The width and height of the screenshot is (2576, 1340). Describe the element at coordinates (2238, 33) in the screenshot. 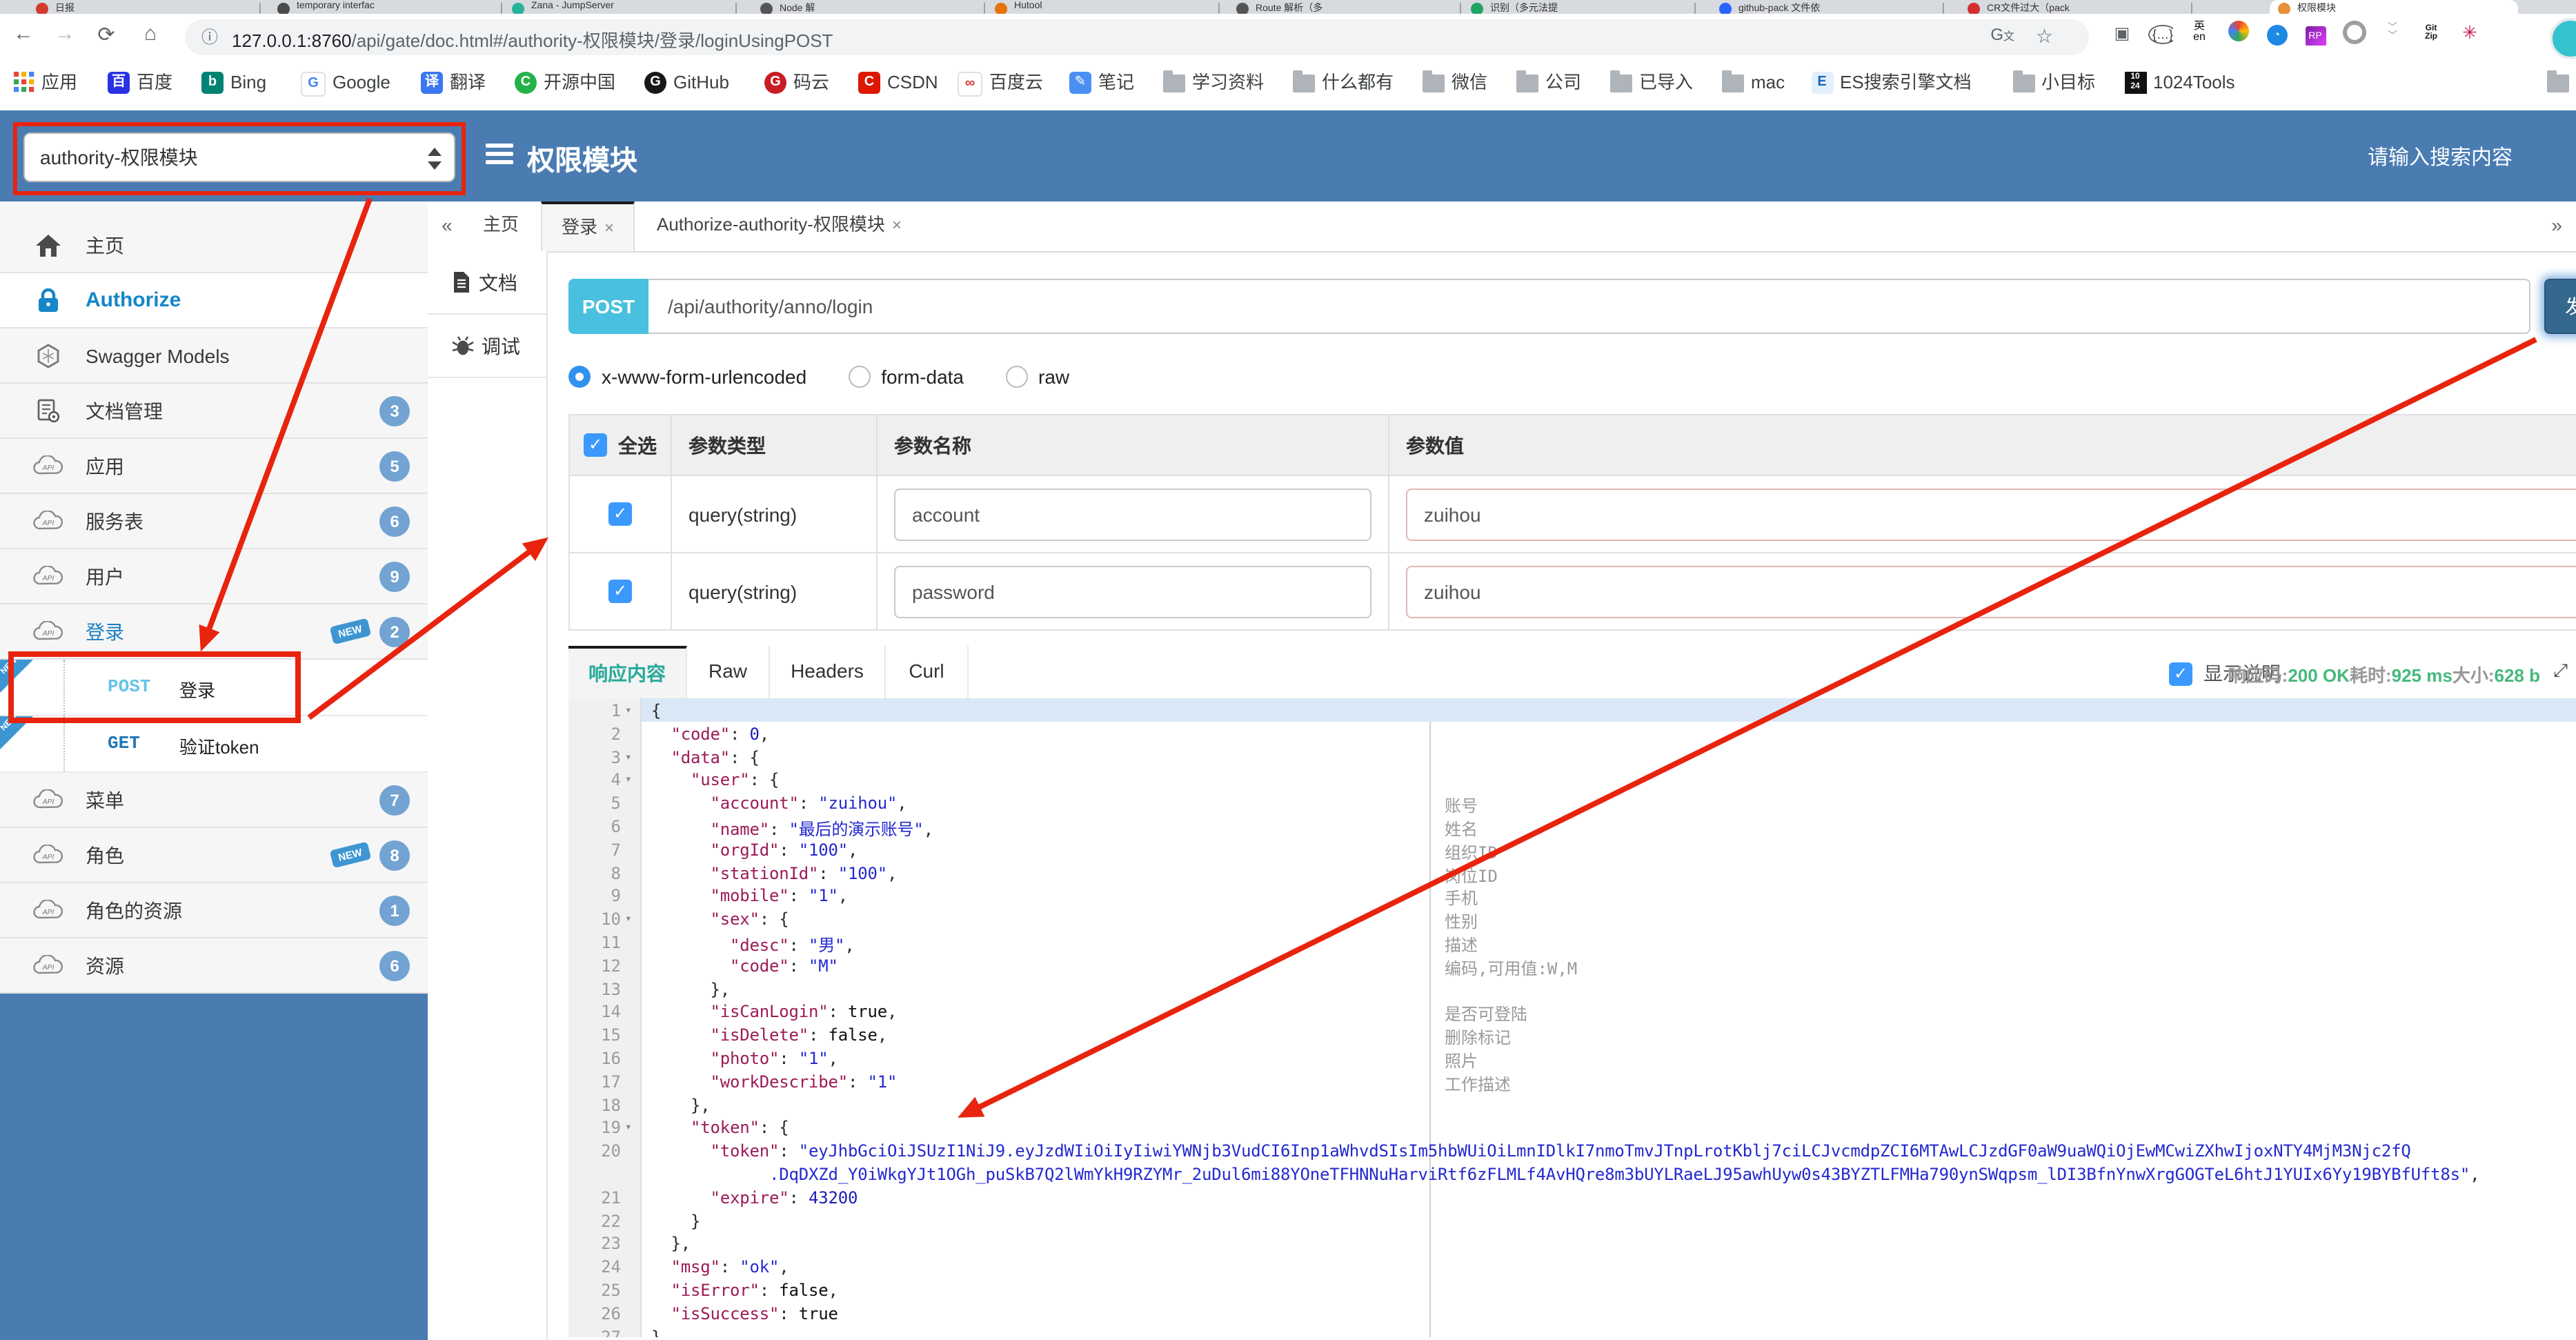

I see `color-wheel-extension-icon` at that location.